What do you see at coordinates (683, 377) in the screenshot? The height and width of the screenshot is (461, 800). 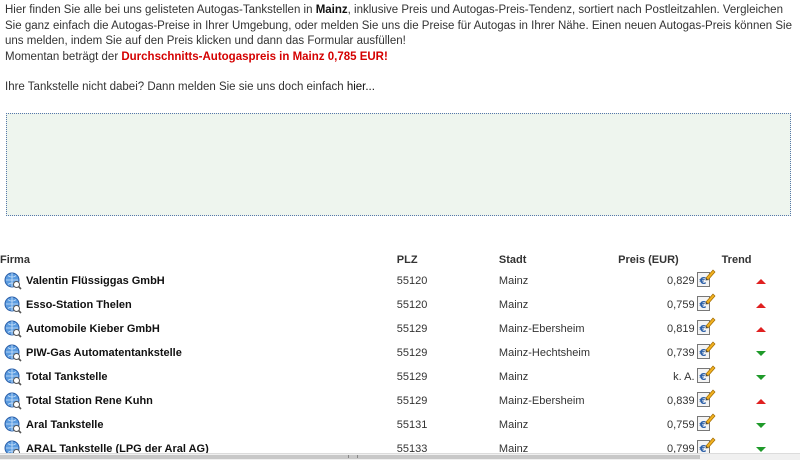 I see `price-value: k. A.` at bounding box center [683, 377].